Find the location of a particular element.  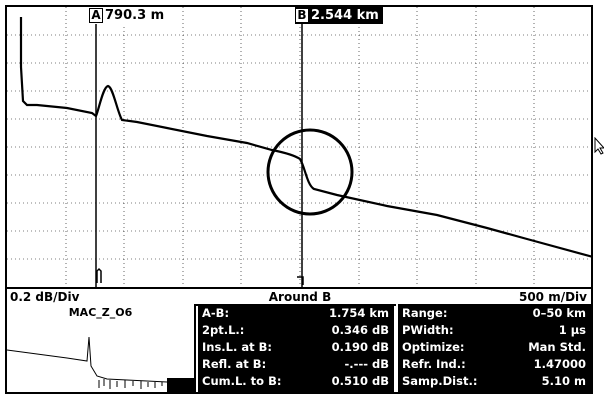

setting-label: PWidth: is located at coordinates (428, 330).